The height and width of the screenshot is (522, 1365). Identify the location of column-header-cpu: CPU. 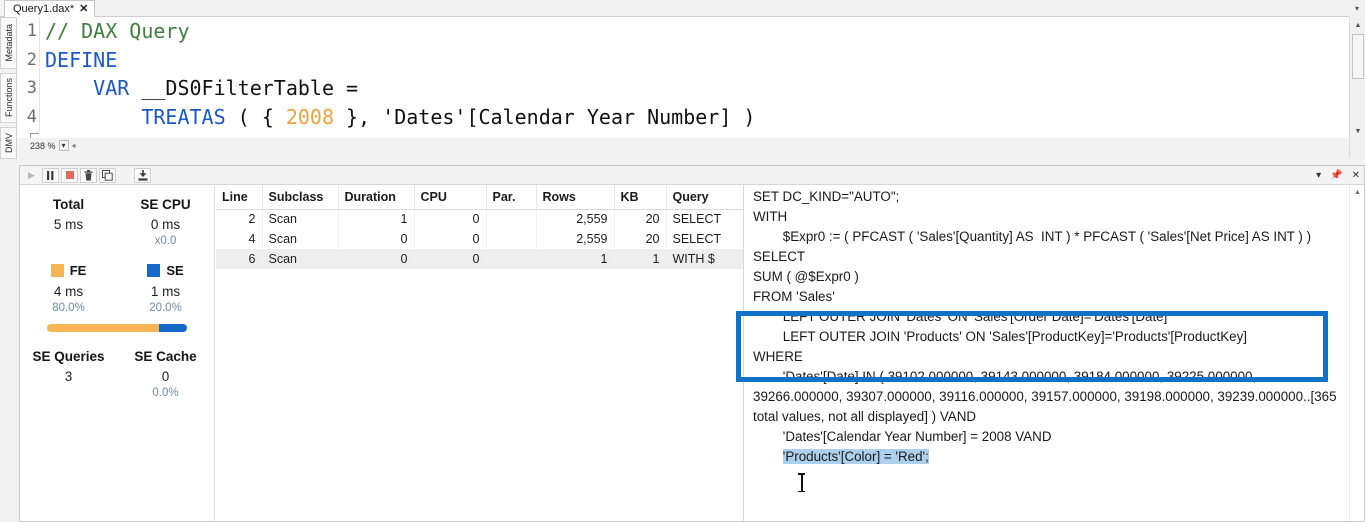
(450, 197).